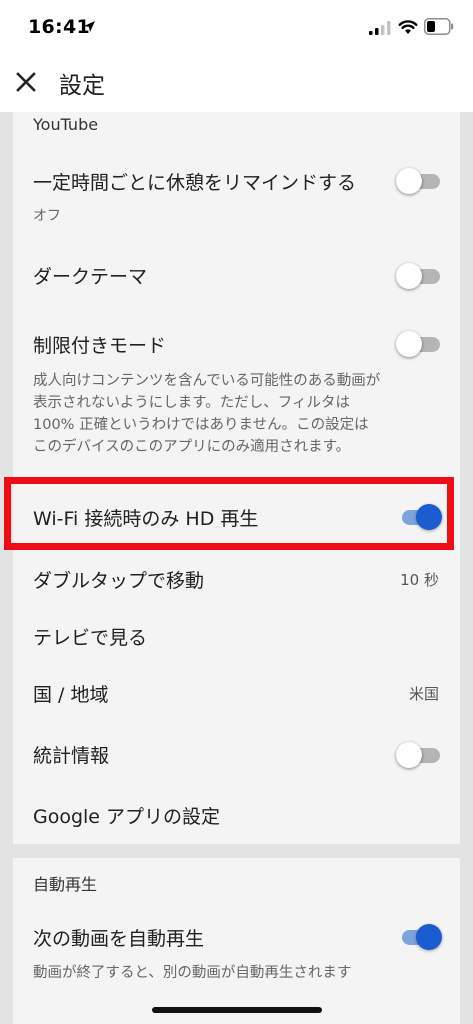 Image resolution: width=473 pixels, height=1024 pixels. Describe the element at coordinates (192, 973) in the screenshot. I see `setting-autoplay-next-description: 動画が終了すると、別の動画が自動再生されます` at that location.